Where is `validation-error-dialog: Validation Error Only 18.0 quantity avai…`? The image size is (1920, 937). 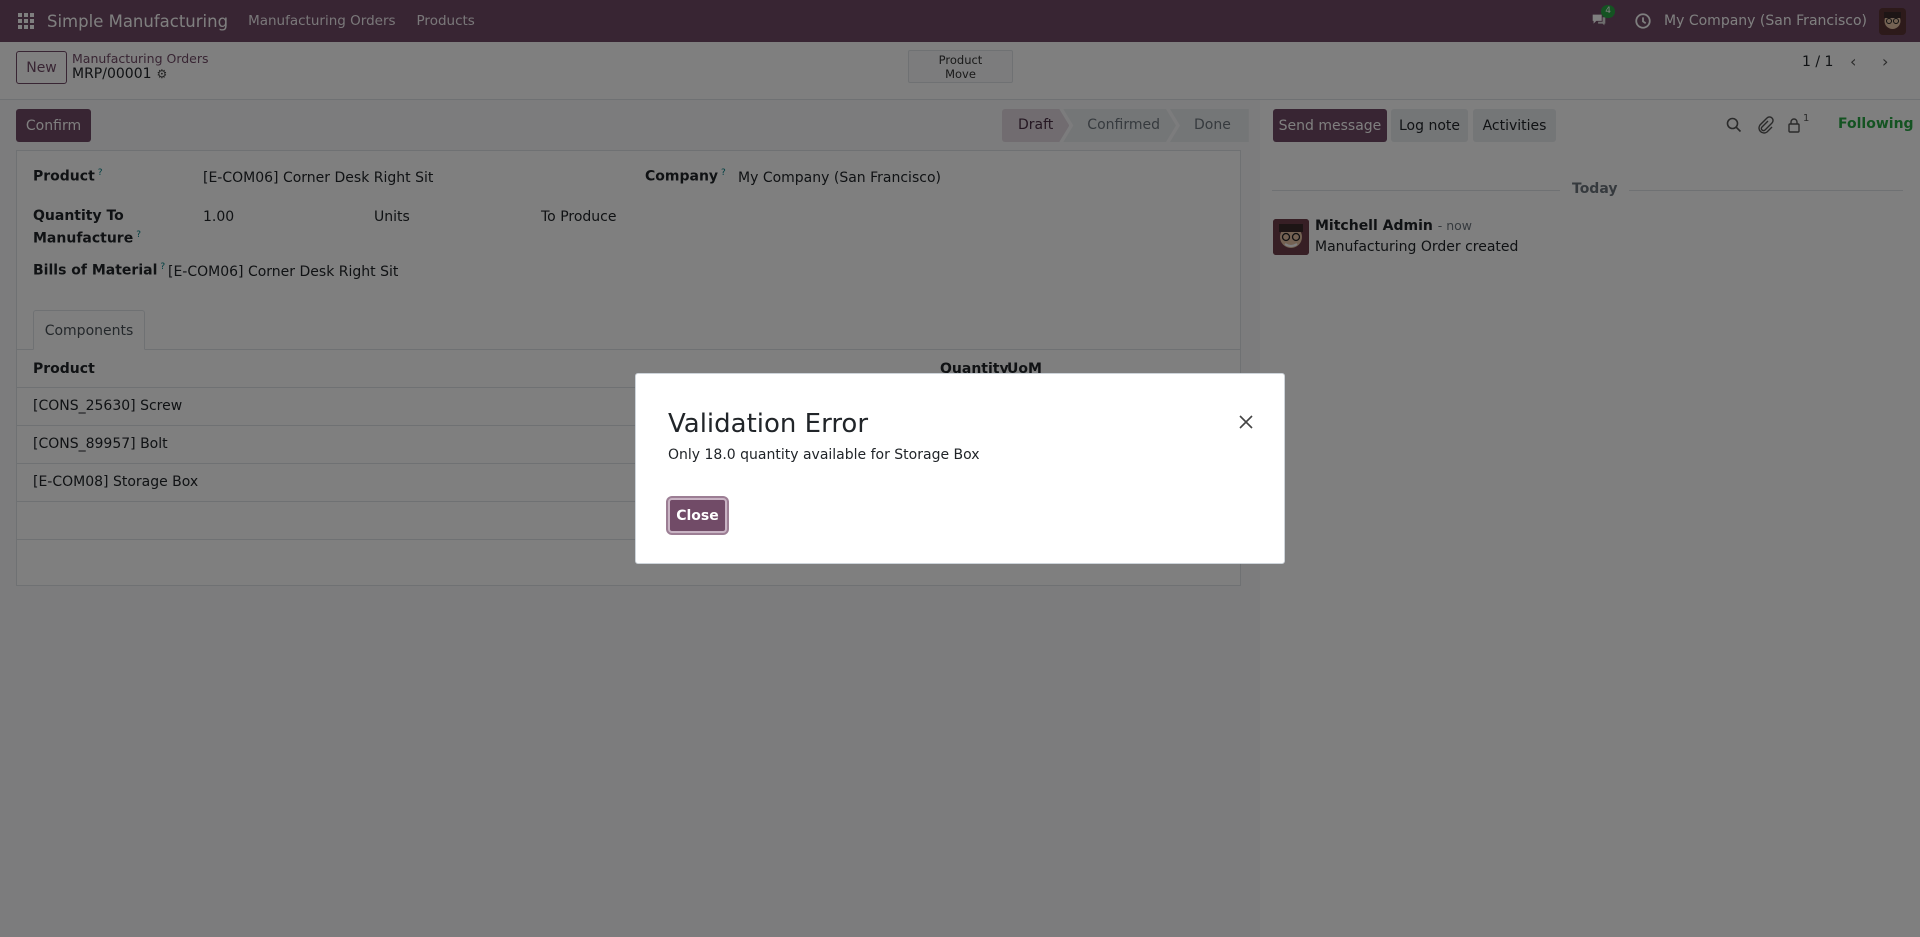
validation-error-dialog: Validation Error Only 18.0 quantity avai… is located at coordinates (960, 468).